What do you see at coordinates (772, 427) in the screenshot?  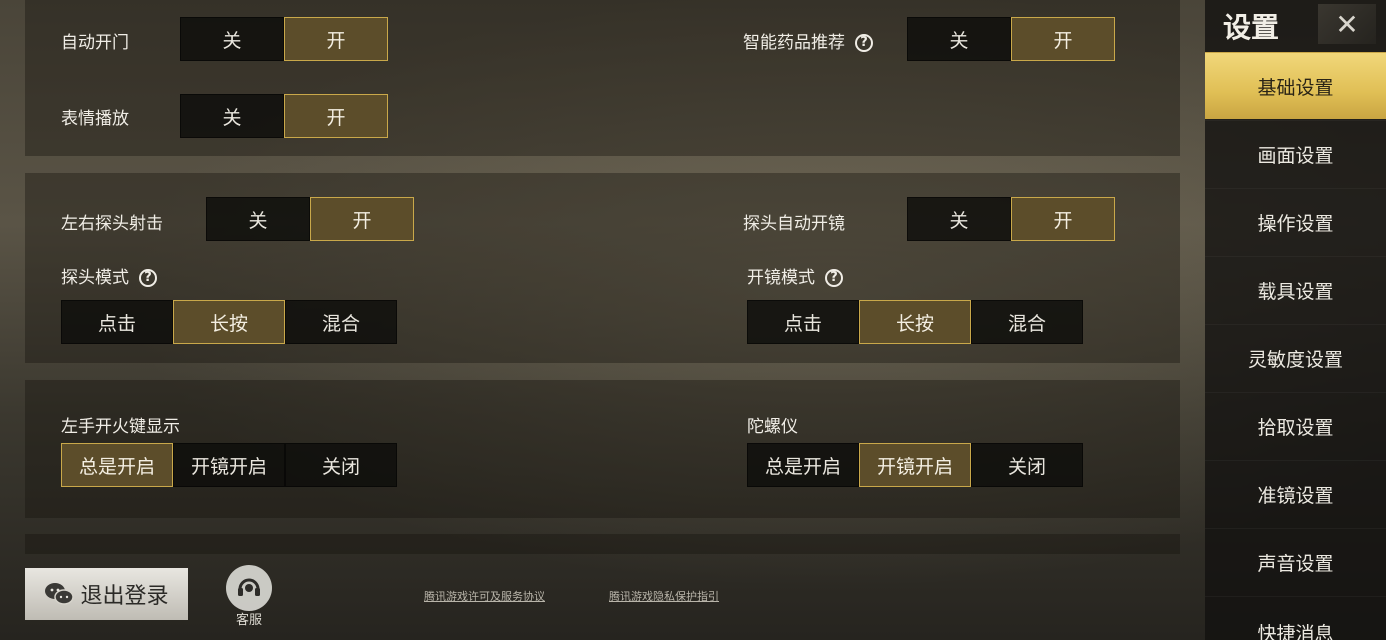 I see `gyro-label: 陀螺仪` at bounding box center [772, 427].